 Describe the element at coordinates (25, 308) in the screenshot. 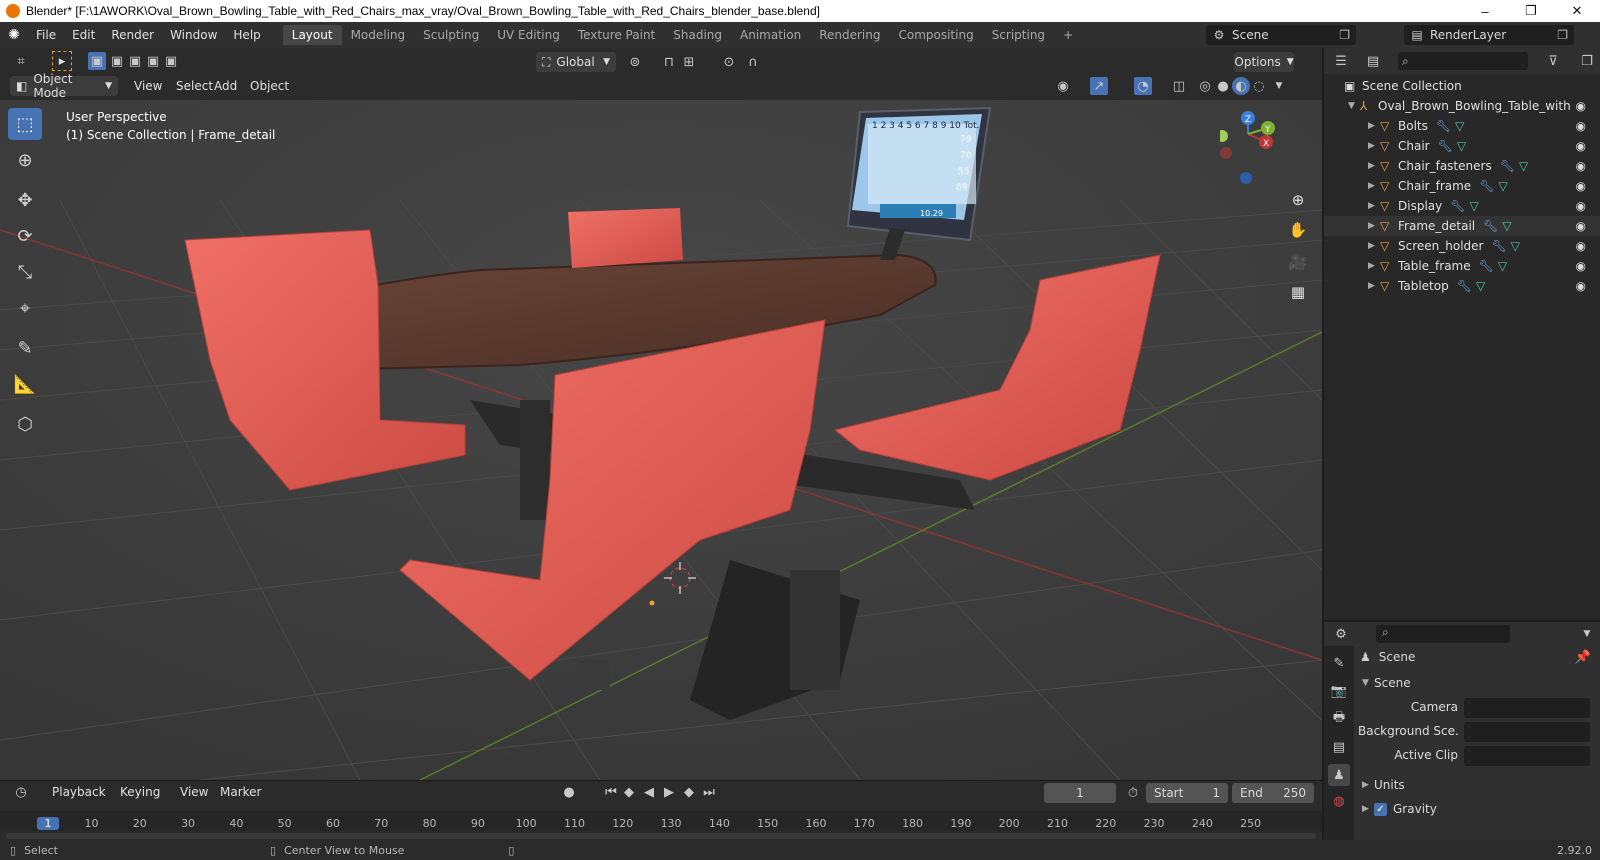

I see `transform-tool-icon: ⌖` at that location.